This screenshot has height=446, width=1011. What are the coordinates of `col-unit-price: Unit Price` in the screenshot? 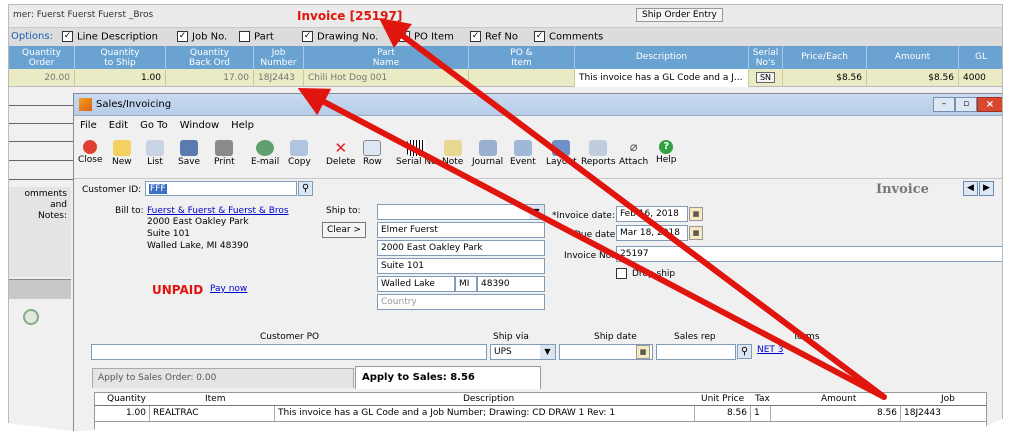 It's located at (722, 399).